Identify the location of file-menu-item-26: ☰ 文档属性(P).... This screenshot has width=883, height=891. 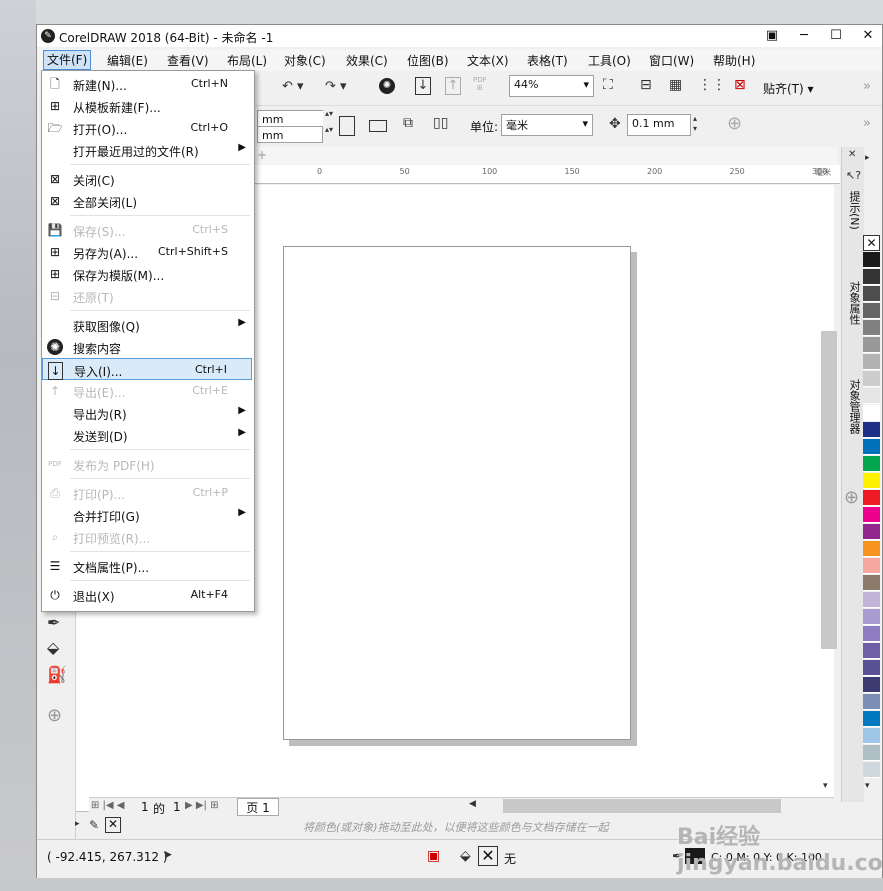
(147, 566).